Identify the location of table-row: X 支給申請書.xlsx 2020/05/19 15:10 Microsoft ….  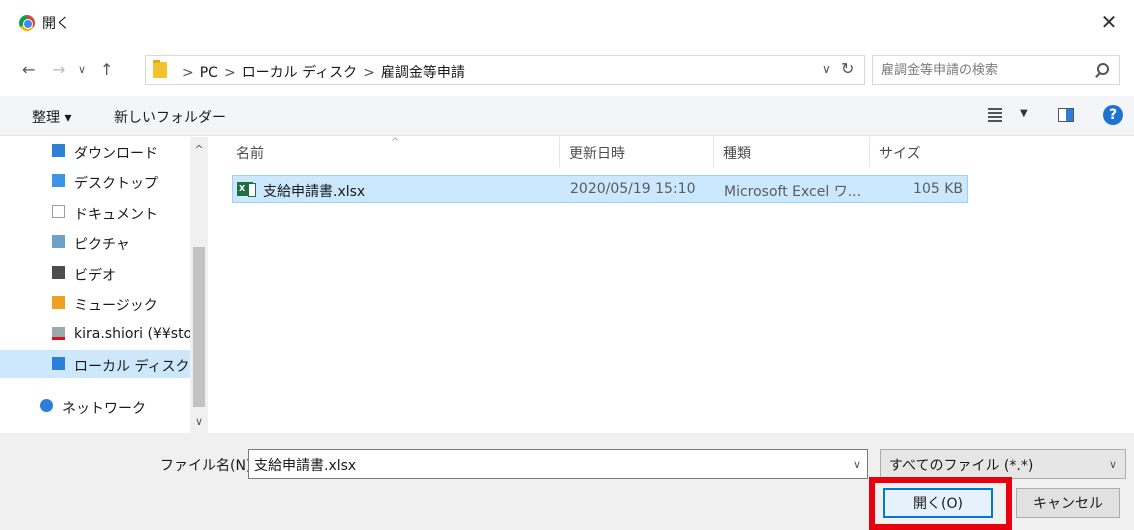
(600, 189).